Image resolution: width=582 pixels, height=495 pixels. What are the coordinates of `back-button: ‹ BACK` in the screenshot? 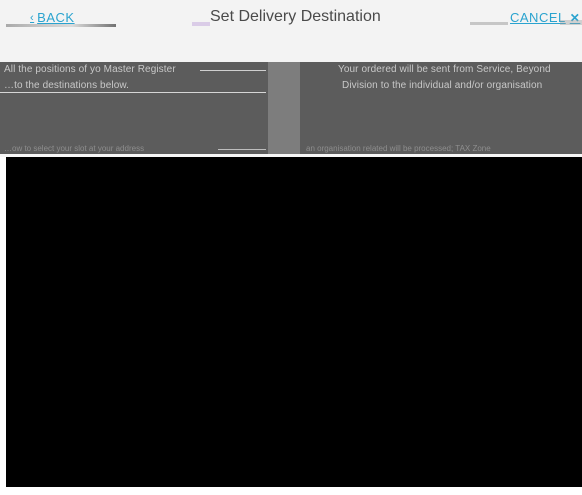 It's located at (52, 17).